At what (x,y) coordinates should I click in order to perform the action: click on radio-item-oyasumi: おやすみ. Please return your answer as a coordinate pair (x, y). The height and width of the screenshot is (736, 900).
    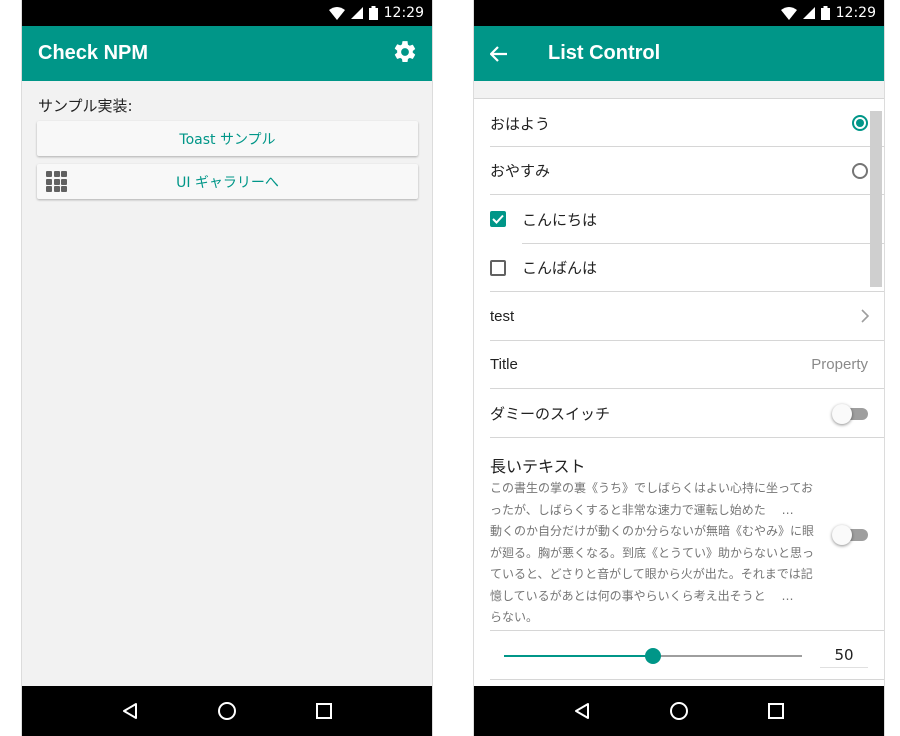
    Looking at the image, I should click on (687, 170).